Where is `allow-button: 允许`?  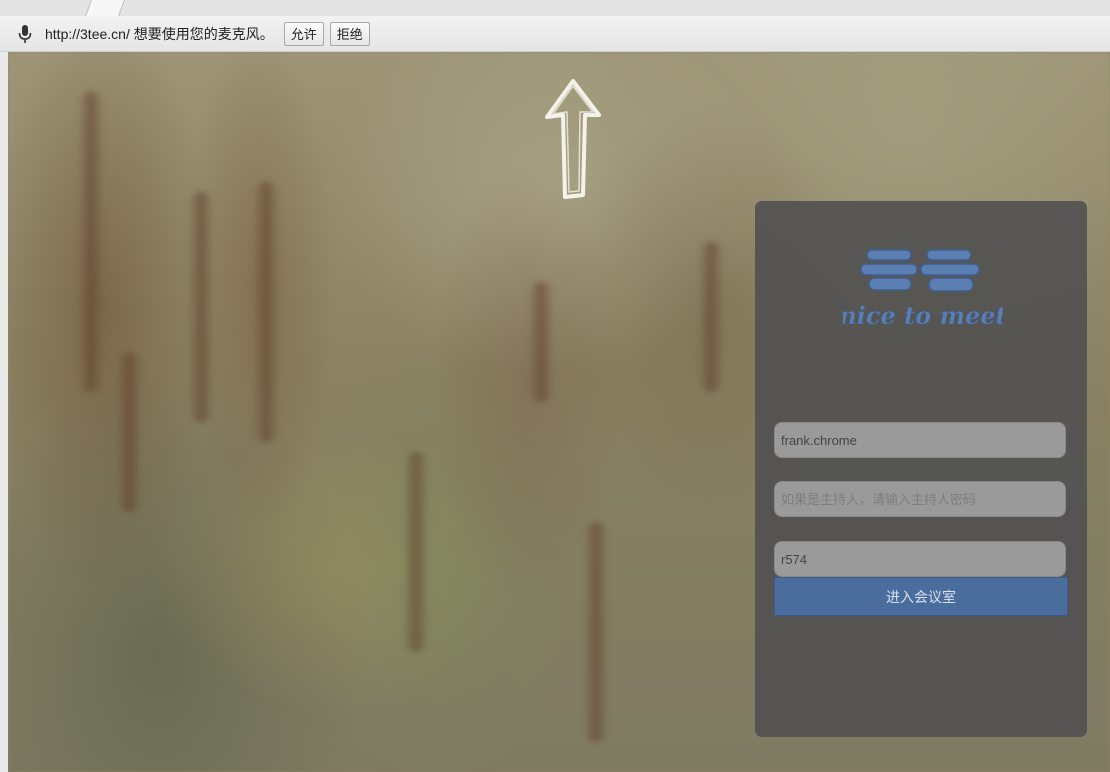 allow-button: 允许 is located at coordinates (303, 33).